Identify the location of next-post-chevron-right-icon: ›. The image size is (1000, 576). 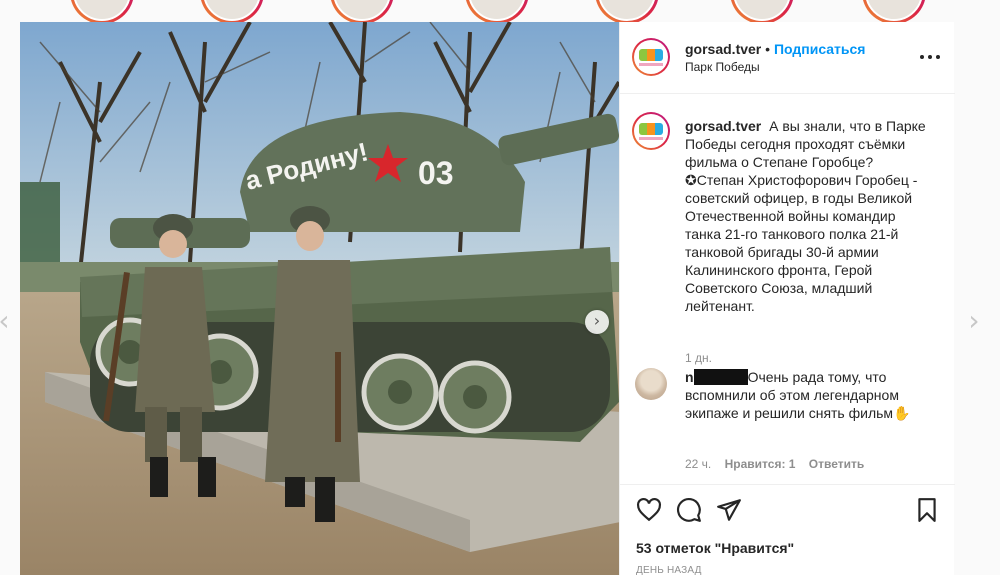
(974, 321).